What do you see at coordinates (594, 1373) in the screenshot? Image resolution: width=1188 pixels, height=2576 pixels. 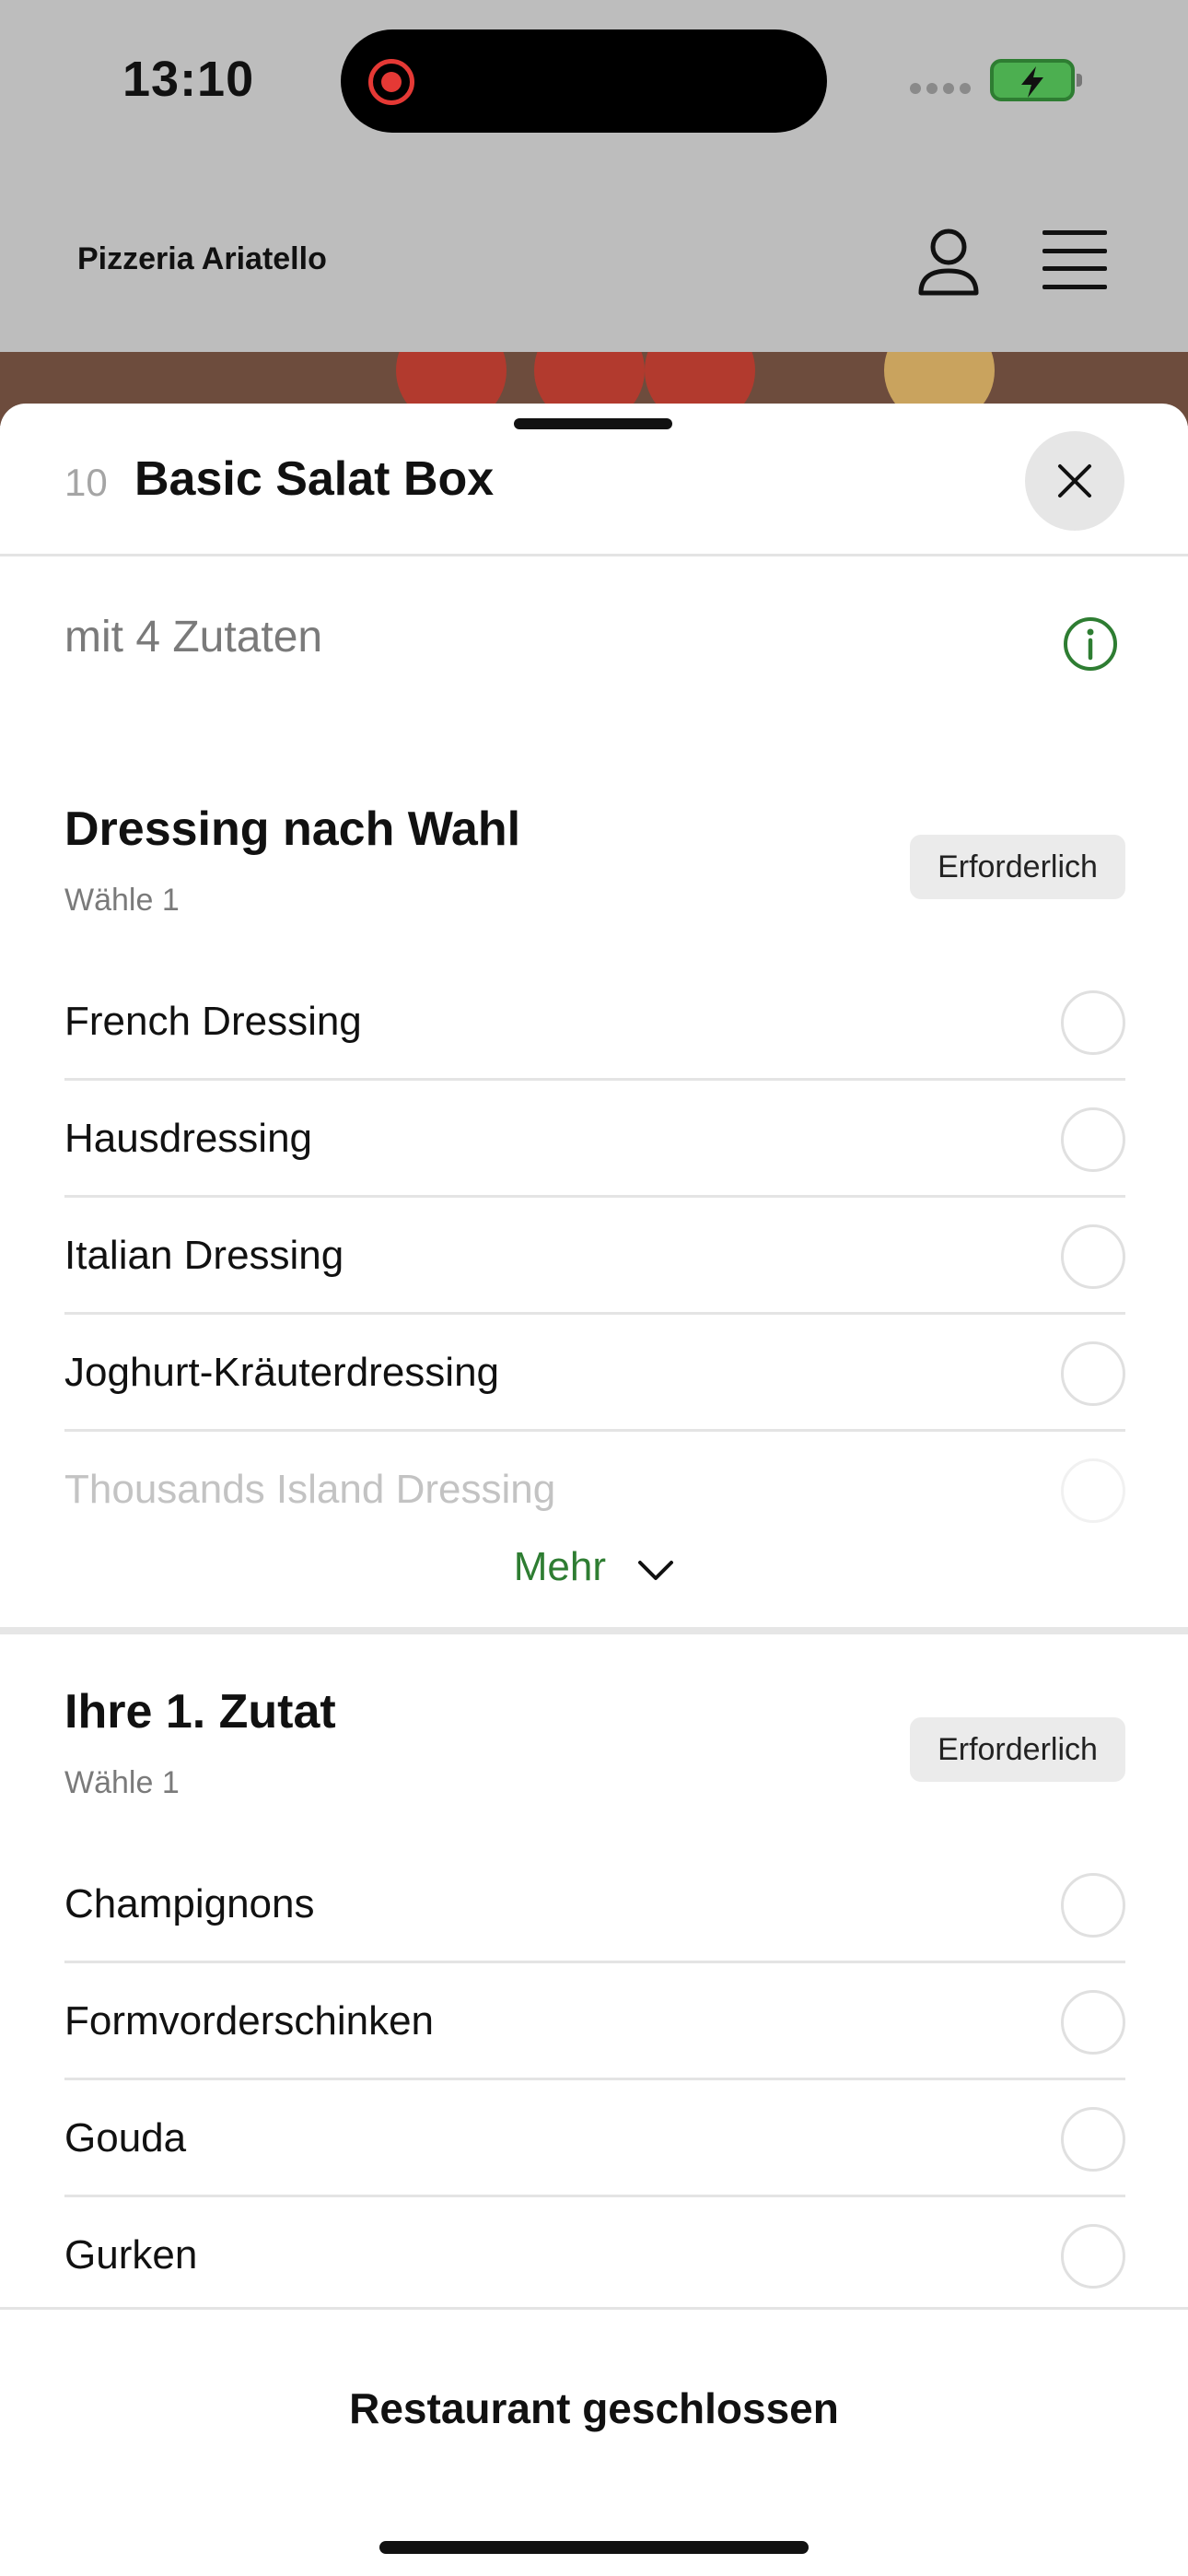 I see `option-joghurt-kraeuterdressing: Joghurt-Kräuterdressing` at bounding box center [594, 1373].